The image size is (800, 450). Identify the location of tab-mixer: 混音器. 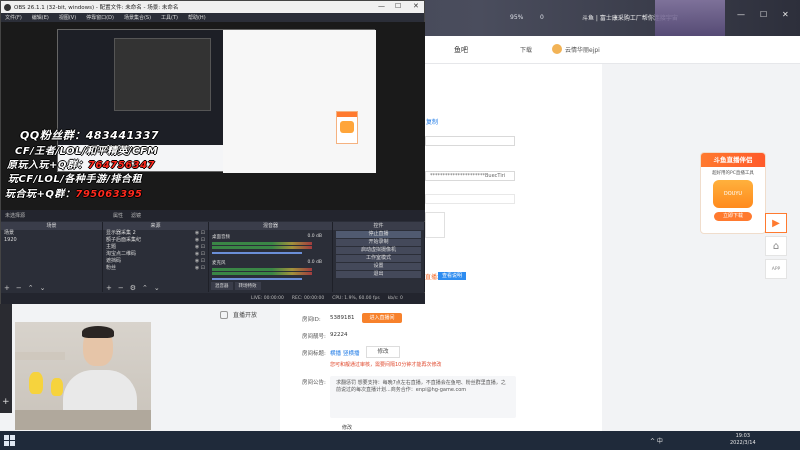
(222, 286).